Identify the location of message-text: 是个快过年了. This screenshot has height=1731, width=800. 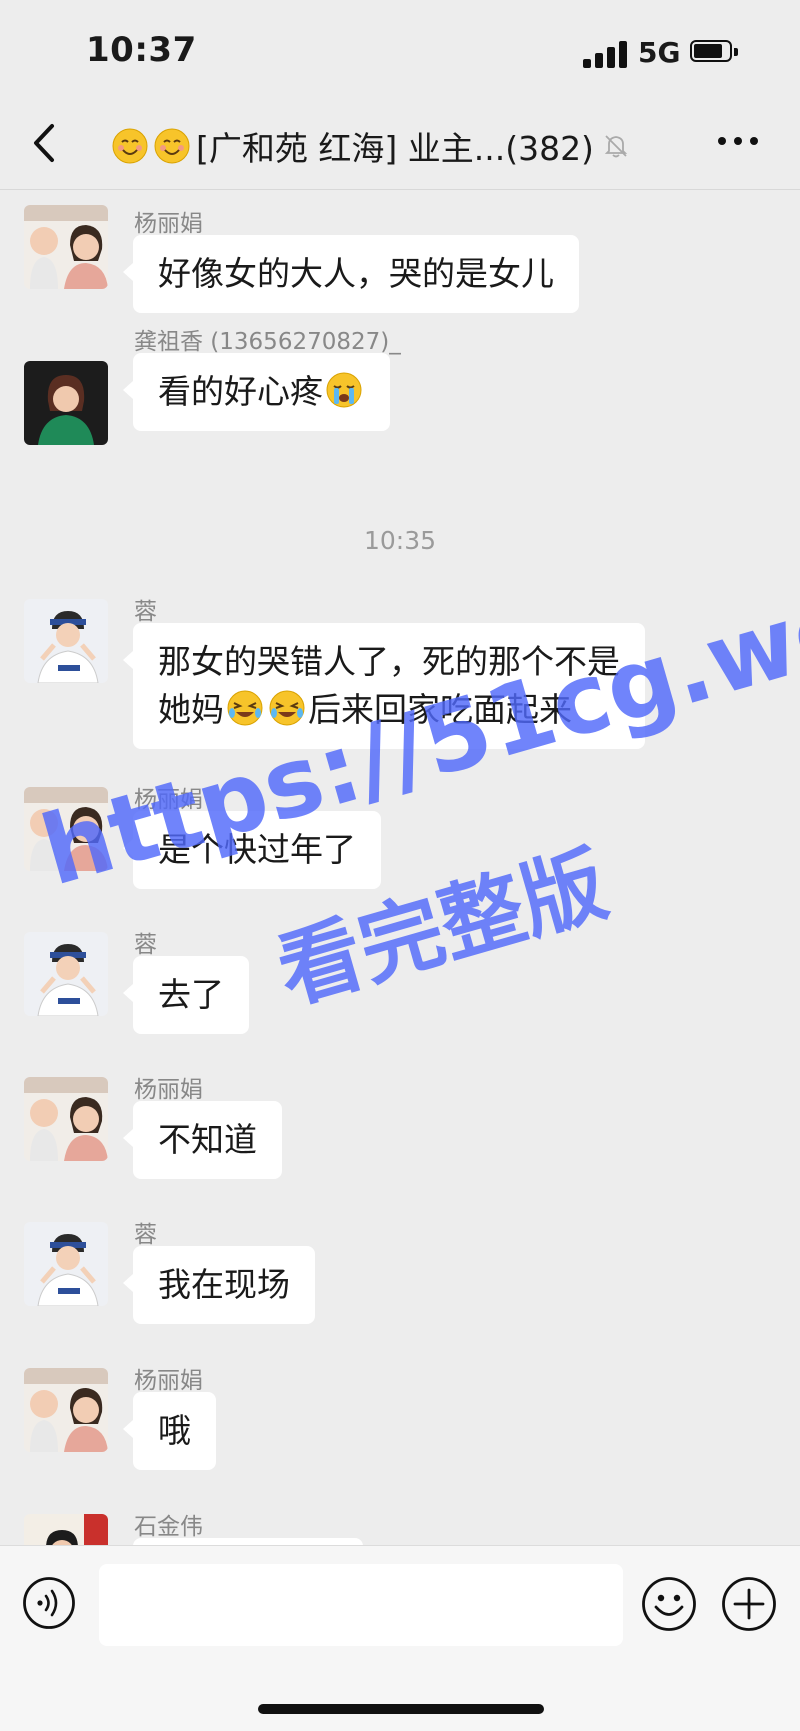
(257, 849).